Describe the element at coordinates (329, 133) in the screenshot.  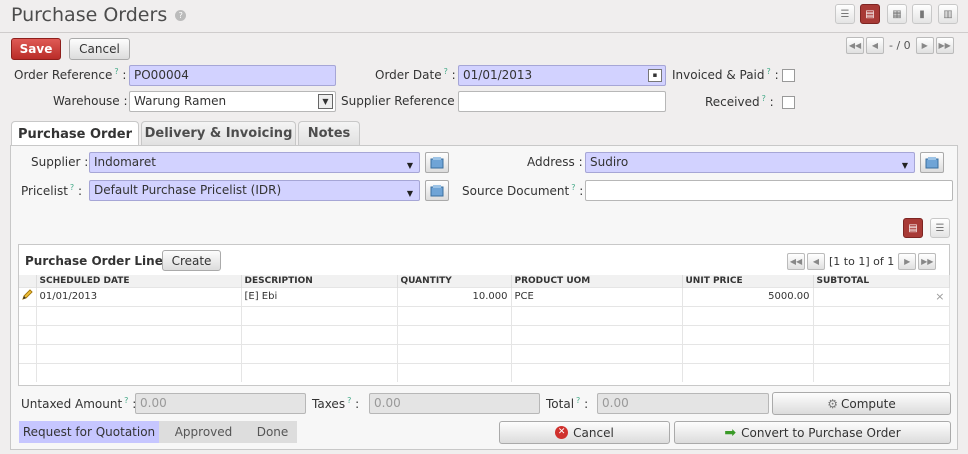
I see `tab-notes: Notes` at that location.